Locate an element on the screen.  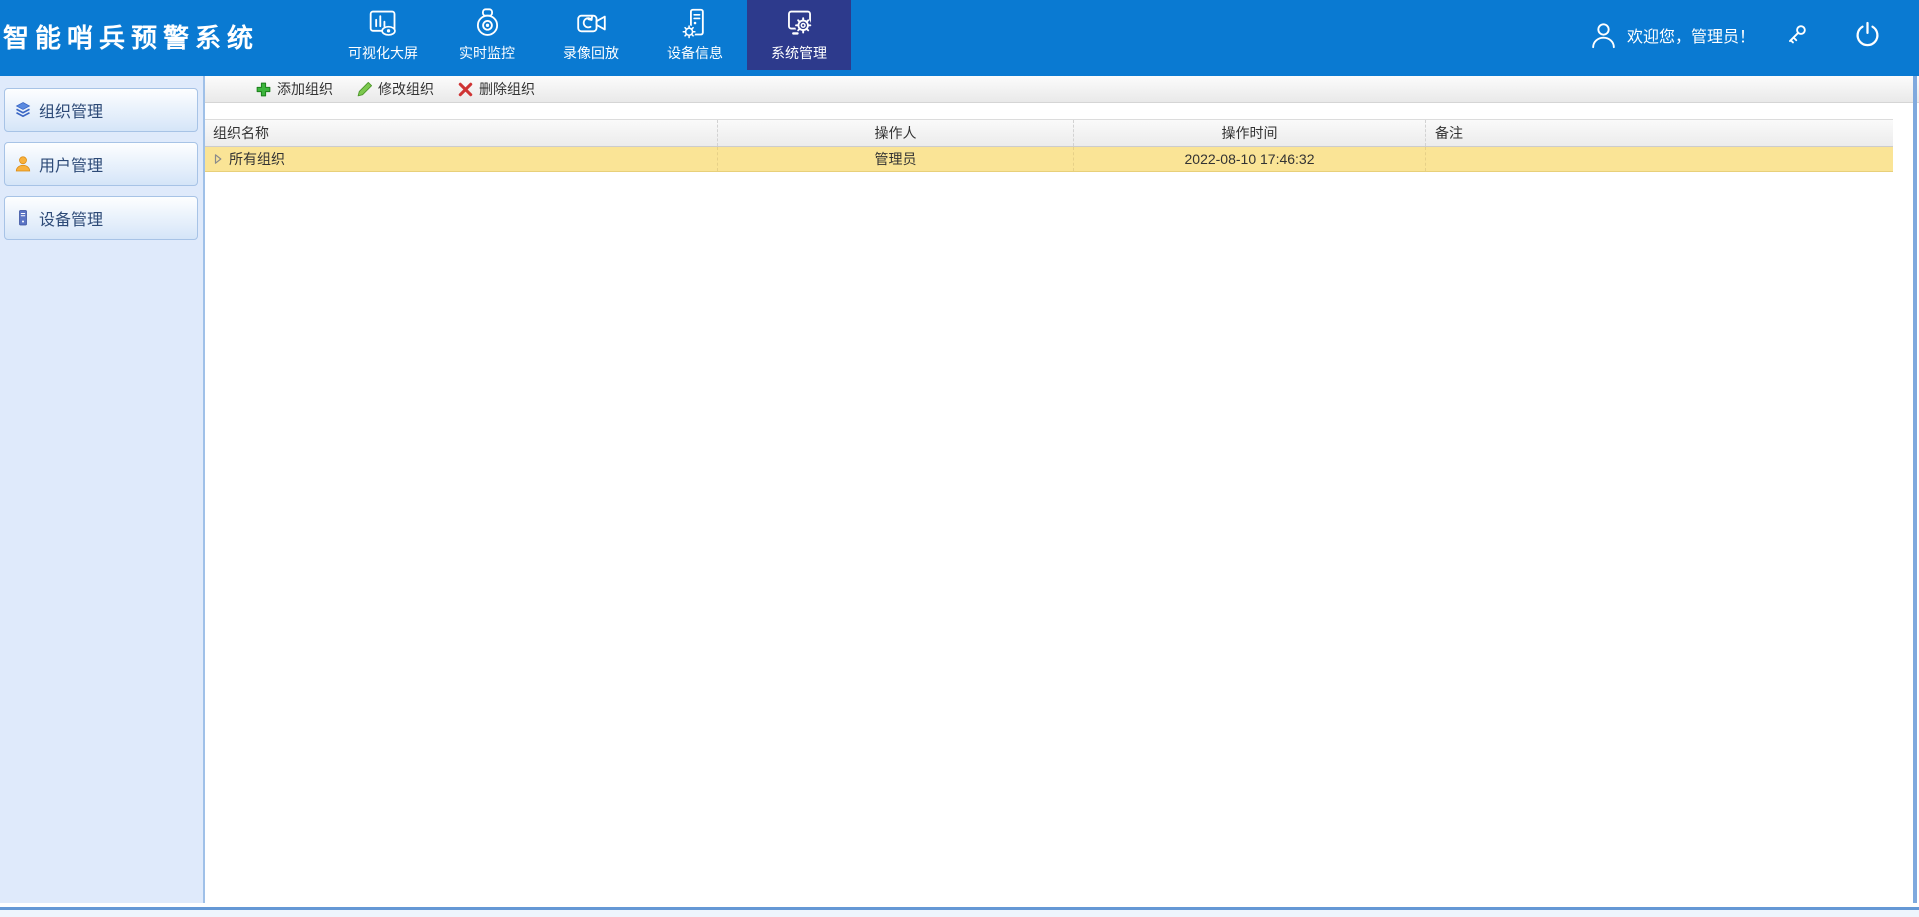
nav-tab-visualization: 可视化大屏 is located at coordinates (383, 35).